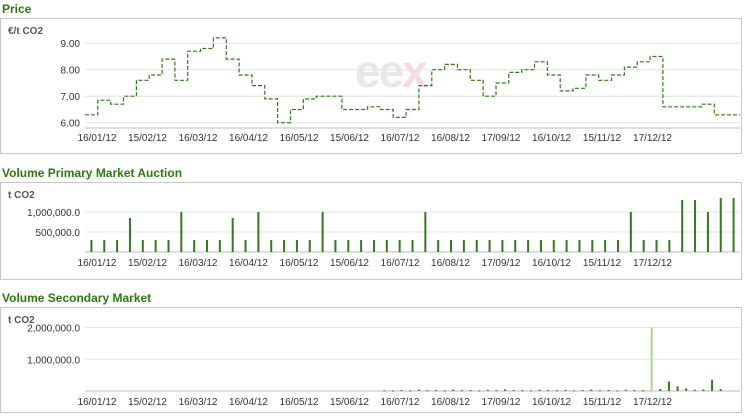 The height and width of the screenshot is (417, 745). Describe the element at coordinates (198, 402) in the screenshot. I see `secondary-x-tick-label: 16/03/12` at that location.